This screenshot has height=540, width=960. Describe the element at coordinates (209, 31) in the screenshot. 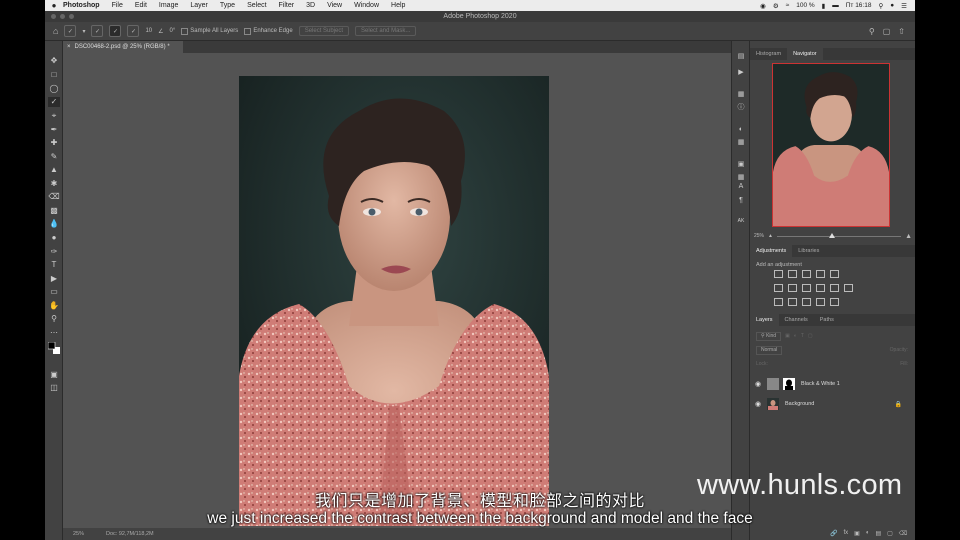

I see `sample-all-layers-checkbox: Sample All Layers` at that location.